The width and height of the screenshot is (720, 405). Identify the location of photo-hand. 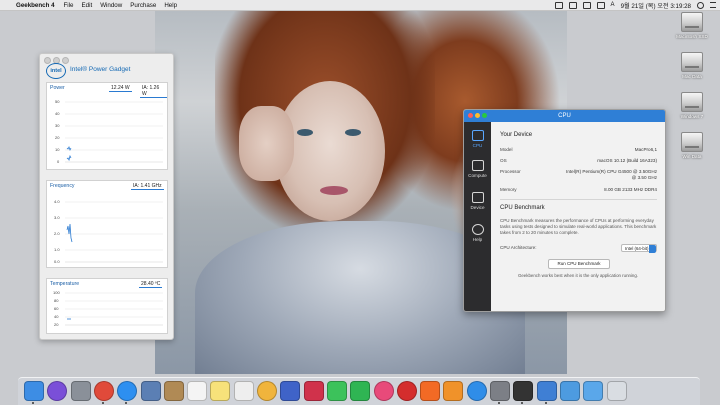
(266, 143).